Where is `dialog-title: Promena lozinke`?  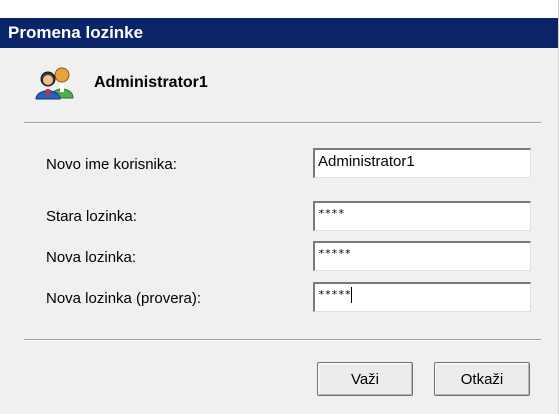
dialog-title: Promena lozinke is located at coordinates (279, 33).